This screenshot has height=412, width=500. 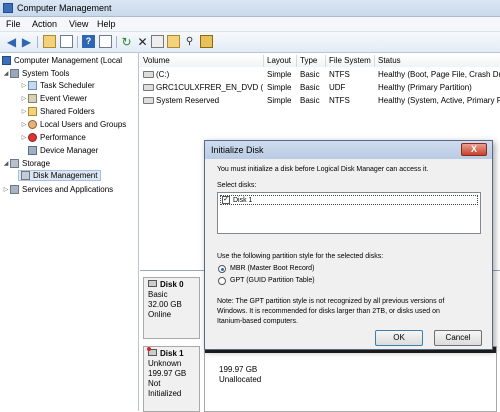 I want to click on disk-warning-icon, so click(x=152, y=351).